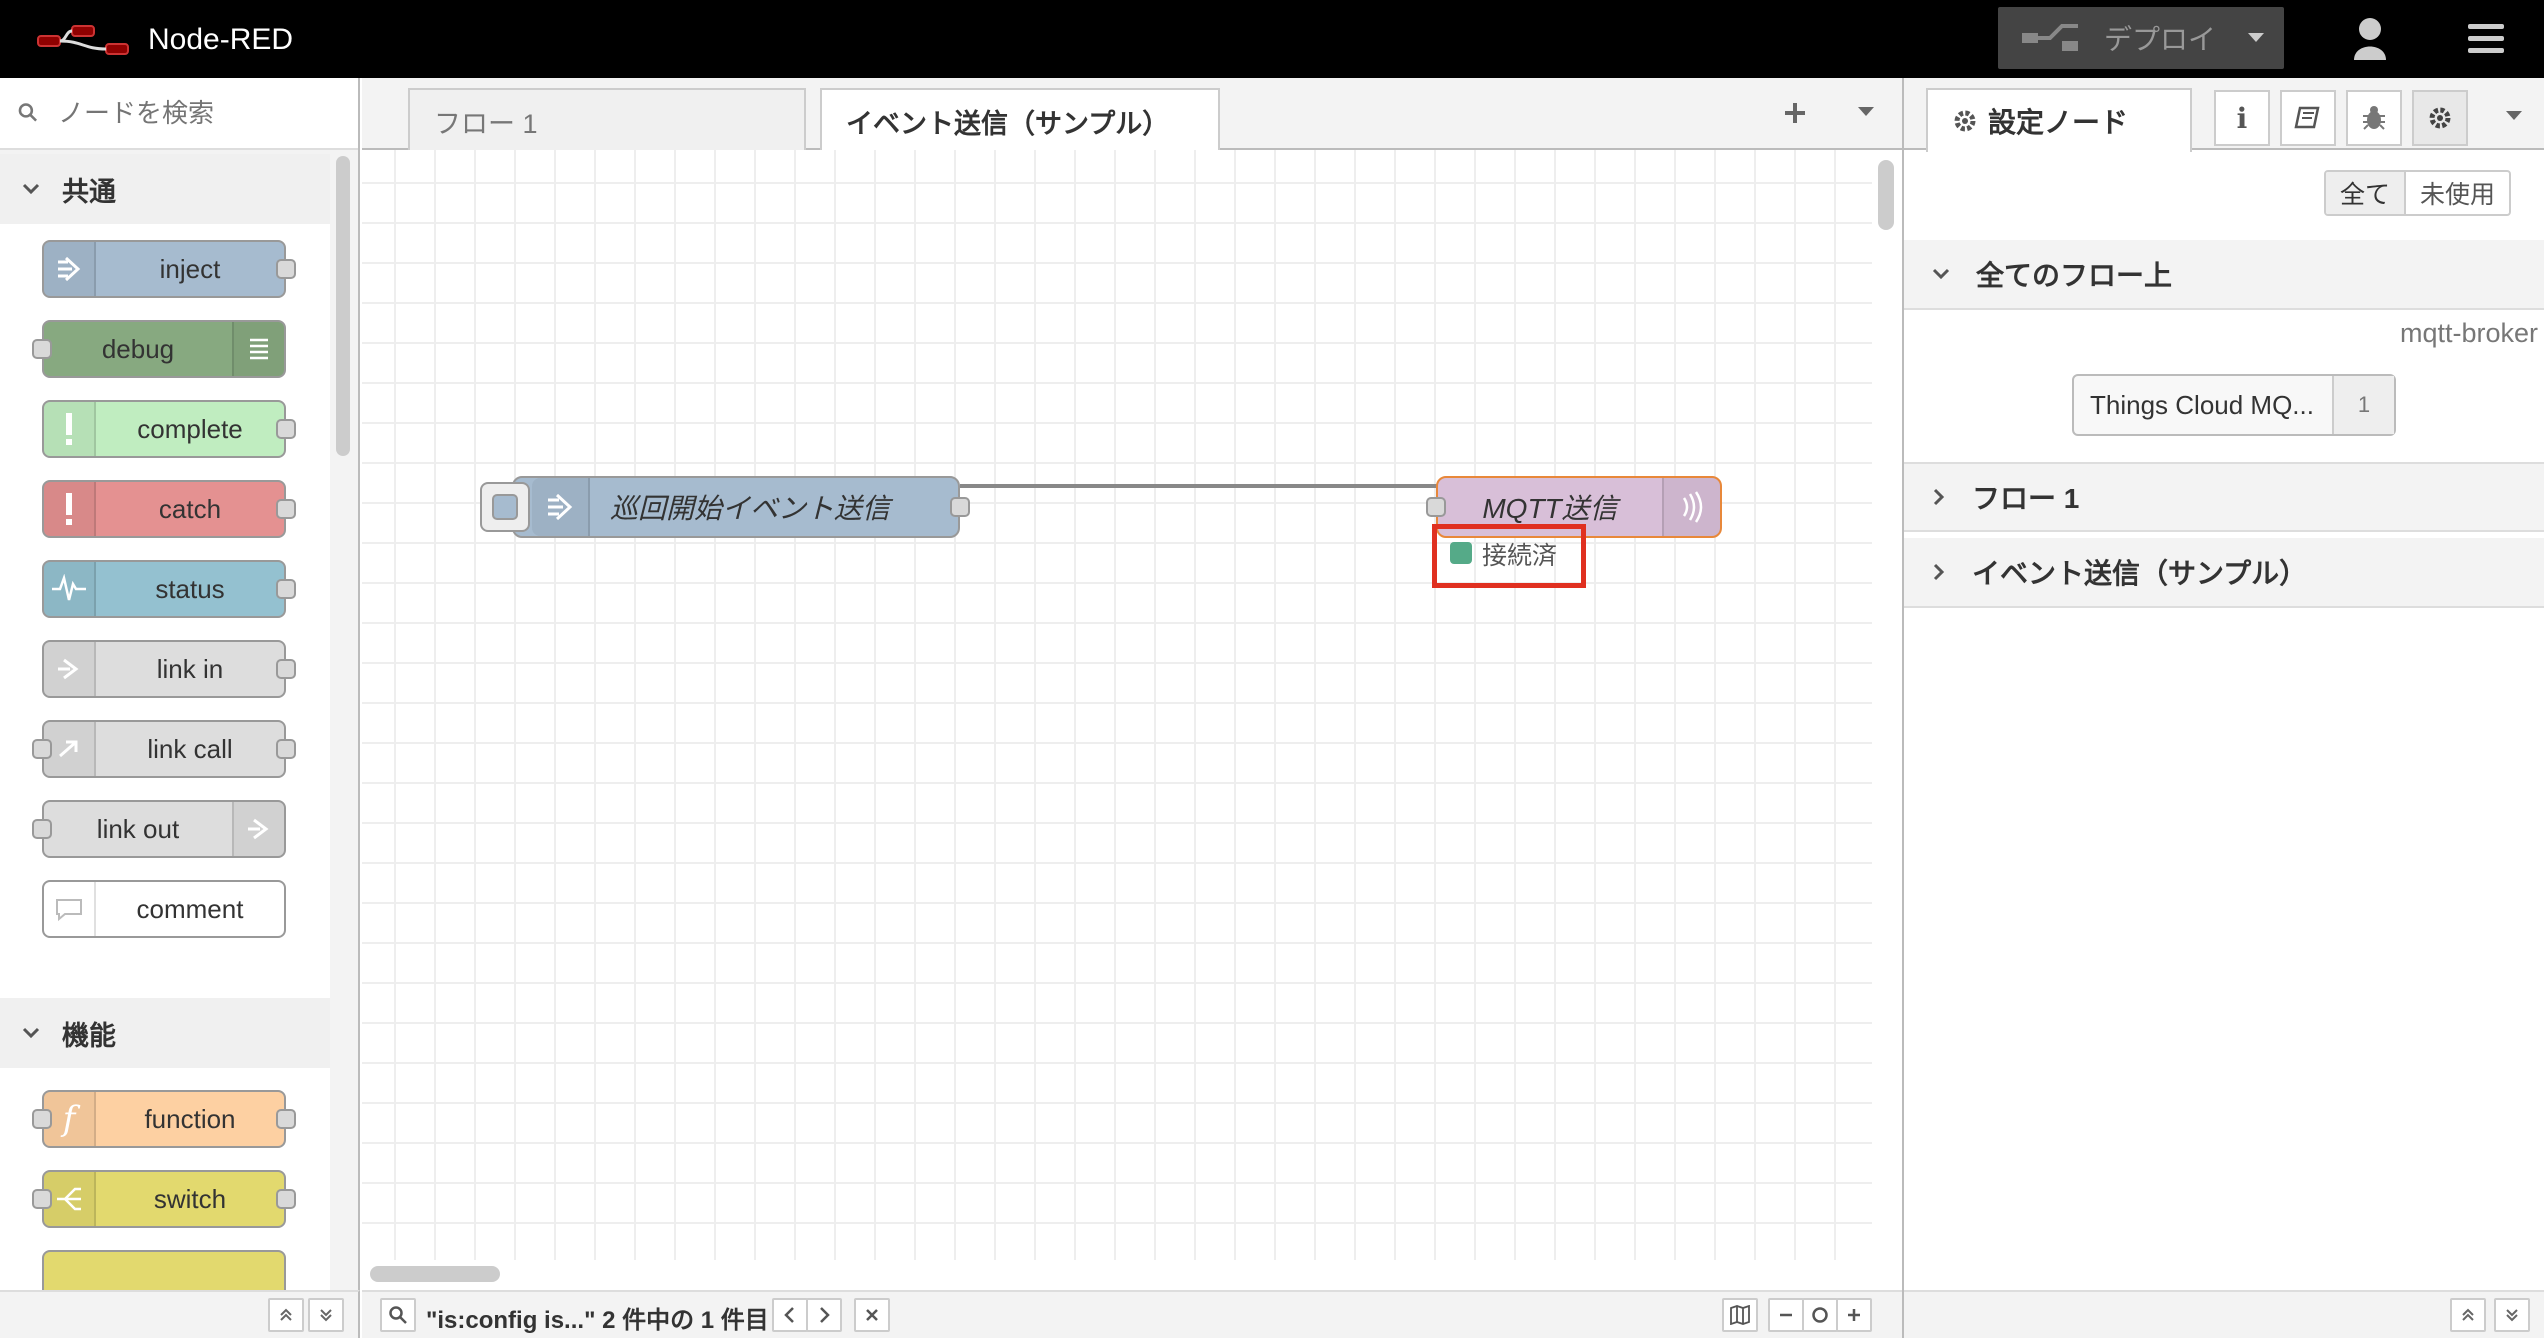  Describe the element at coordinates (2366, 193) in the screenshot. I see `filter-all-button: 全て` at that location.